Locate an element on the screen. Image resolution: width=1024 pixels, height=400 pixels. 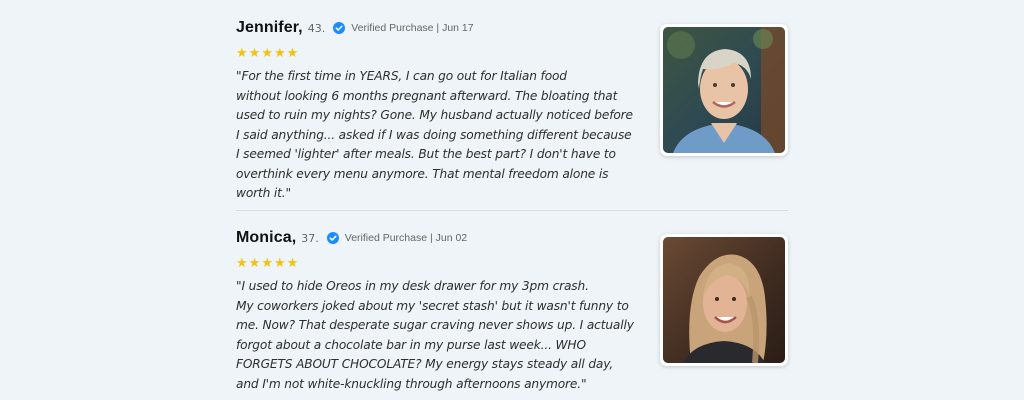
reviewer-name: Monica, is located at coordinates (266, 237).